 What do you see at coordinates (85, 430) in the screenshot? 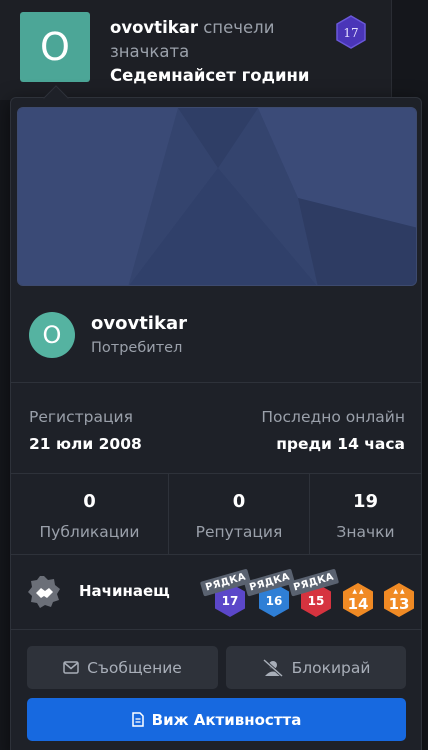
I see `registration-info: Регистрация 21 юли 2008` at bounding box center [85, 430].